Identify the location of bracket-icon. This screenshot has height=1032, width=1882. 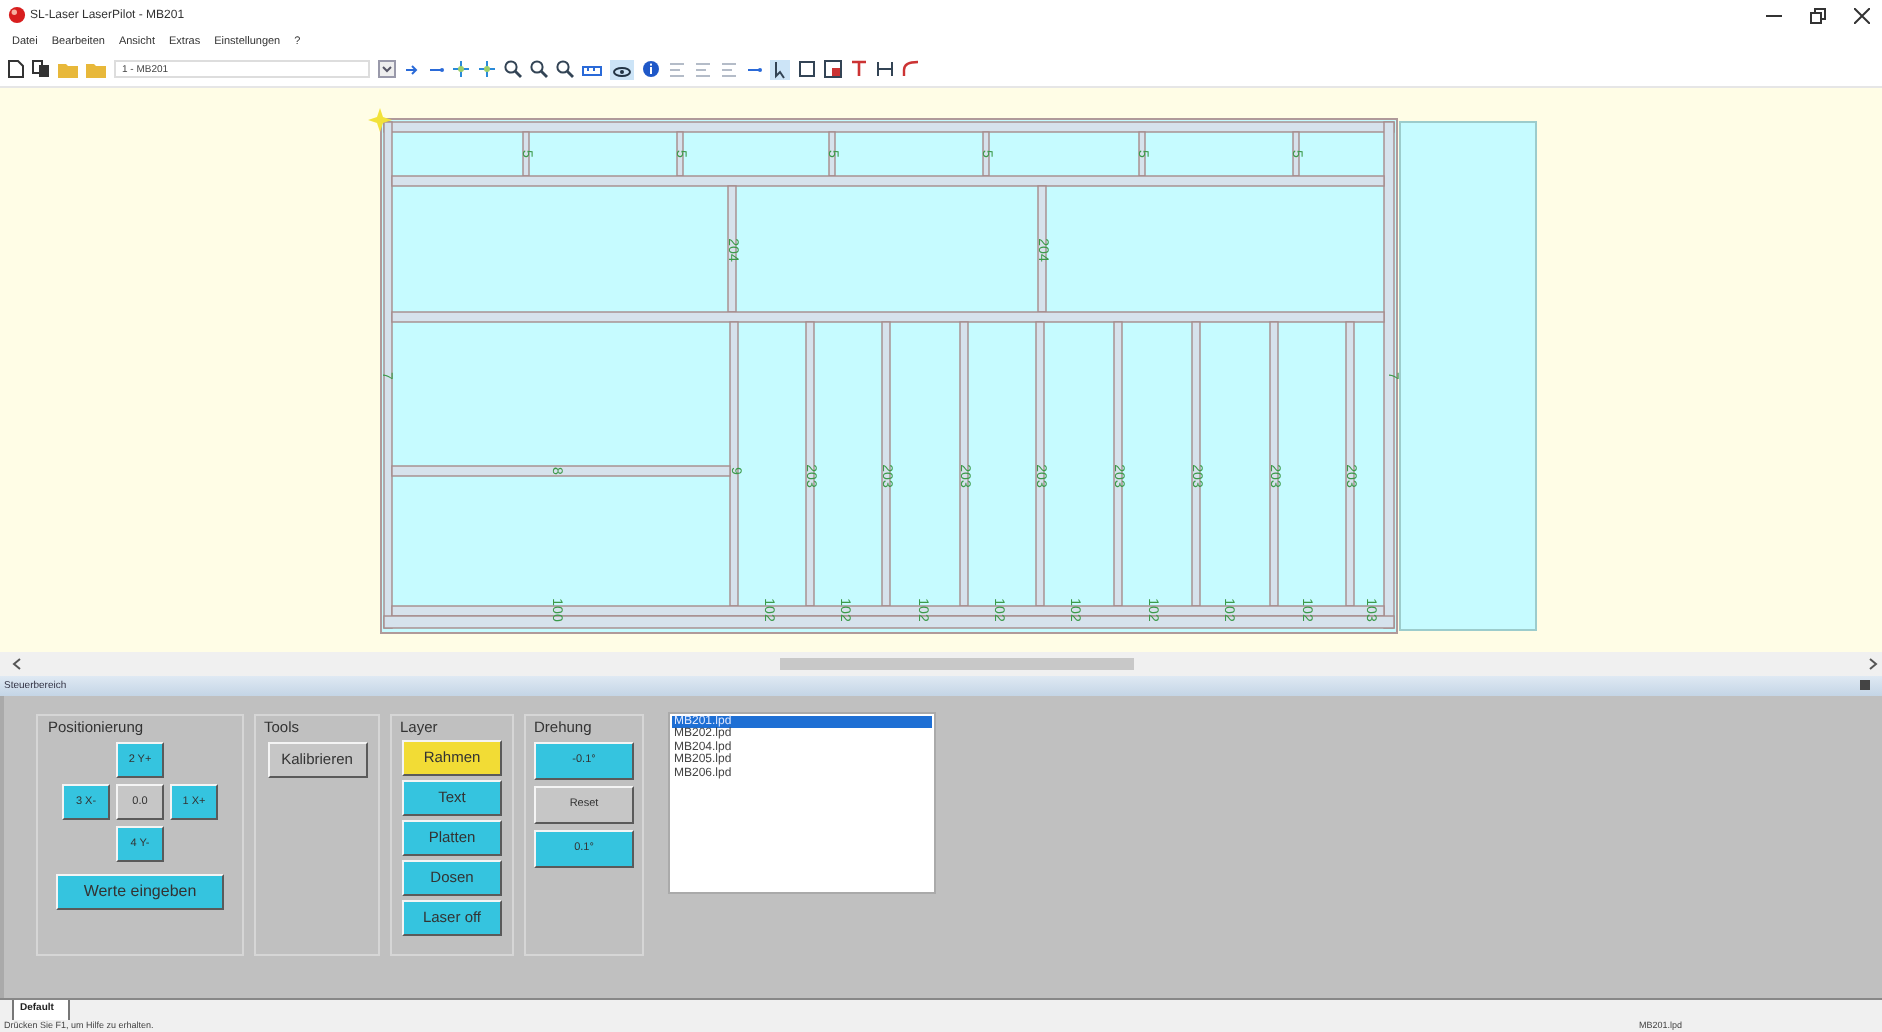
(885, 69).